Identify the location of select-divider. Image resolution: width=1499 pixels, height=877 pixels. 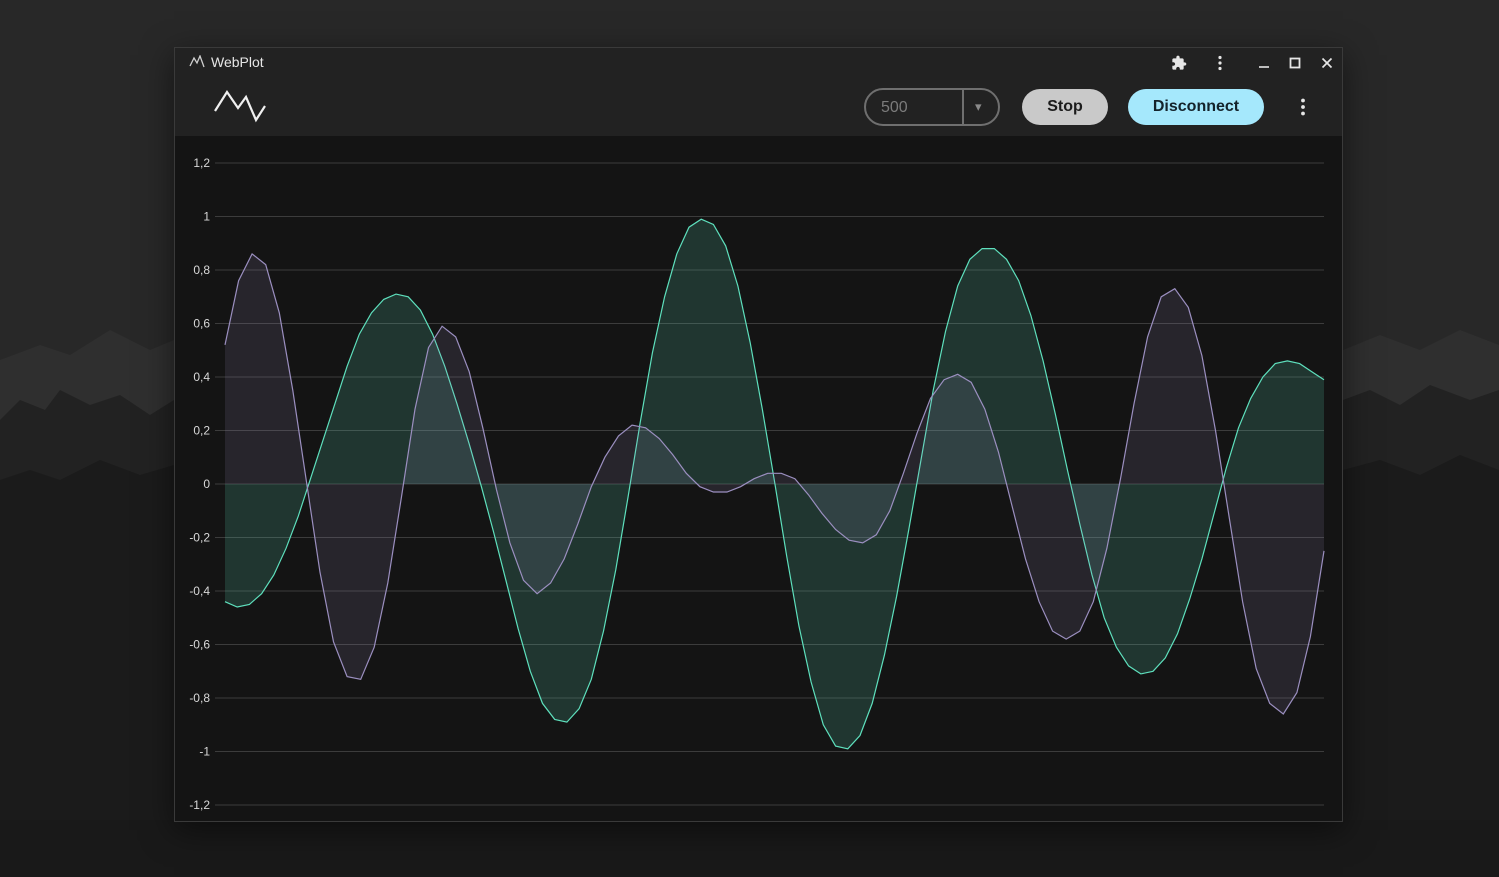
(963, 107).